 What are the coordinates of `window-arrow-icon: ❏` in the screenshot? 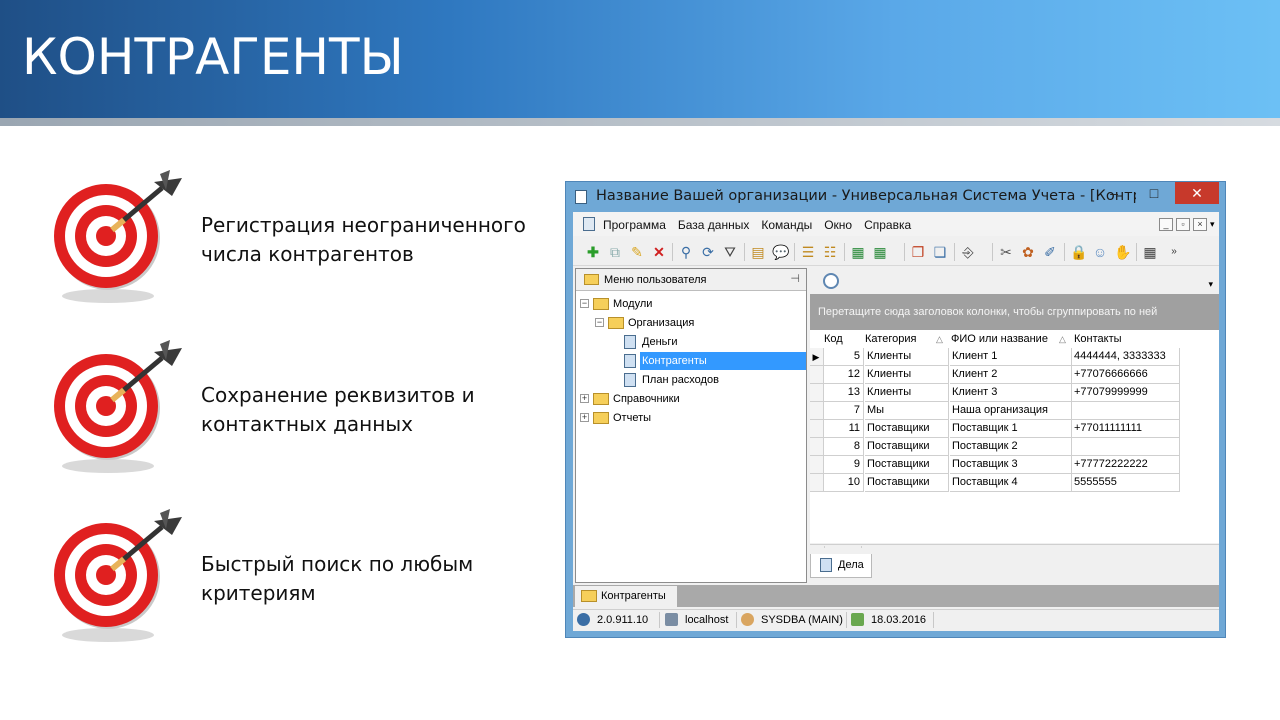 It's located at (940, 252).